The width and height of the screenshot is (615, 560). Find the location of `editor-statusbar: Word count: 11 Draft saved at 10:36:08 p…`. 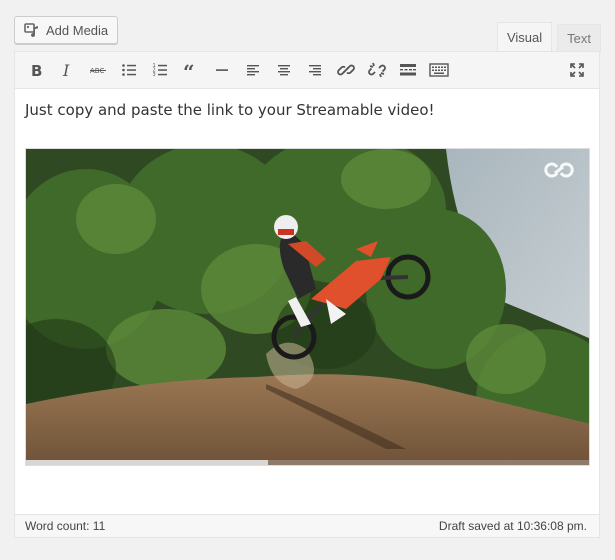

editor-statusbar: Word count: 11 Draft saved at 10:36:08 p… is located at coordinates (307, 525).